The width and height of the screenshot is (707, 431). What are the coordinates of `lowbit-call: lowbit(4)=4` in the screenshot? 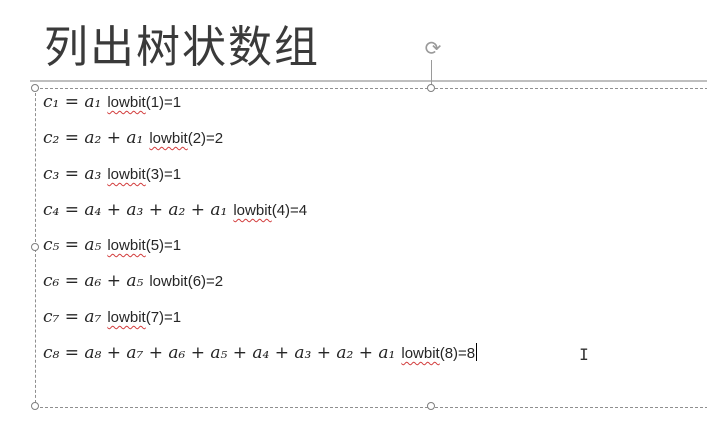 It's located at (270, 210).